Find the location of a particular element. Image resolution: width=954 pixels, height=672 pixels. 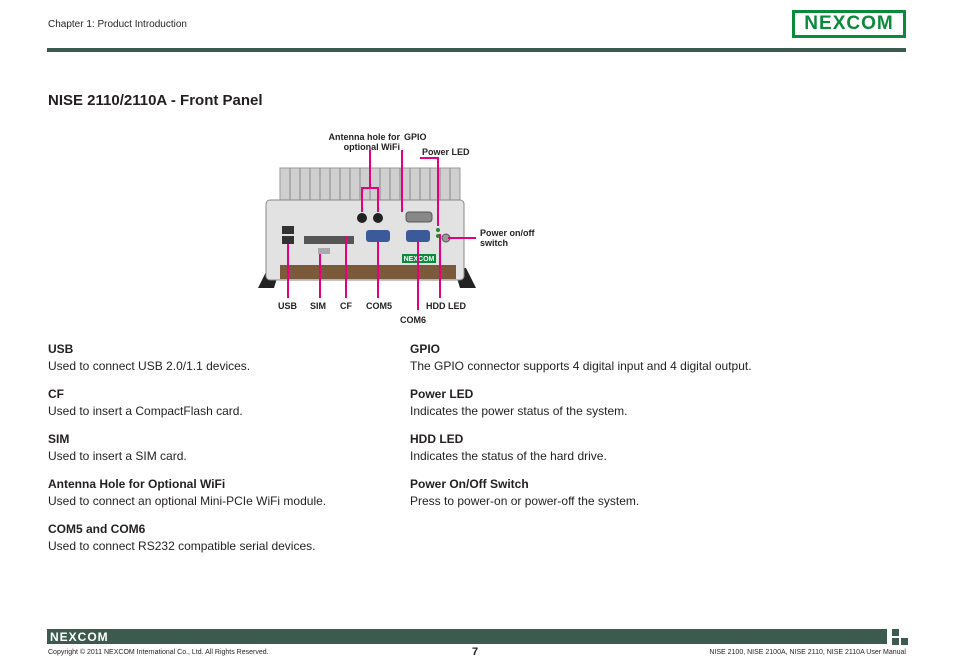

entry-title: USB is located at coordinates (61, 349).